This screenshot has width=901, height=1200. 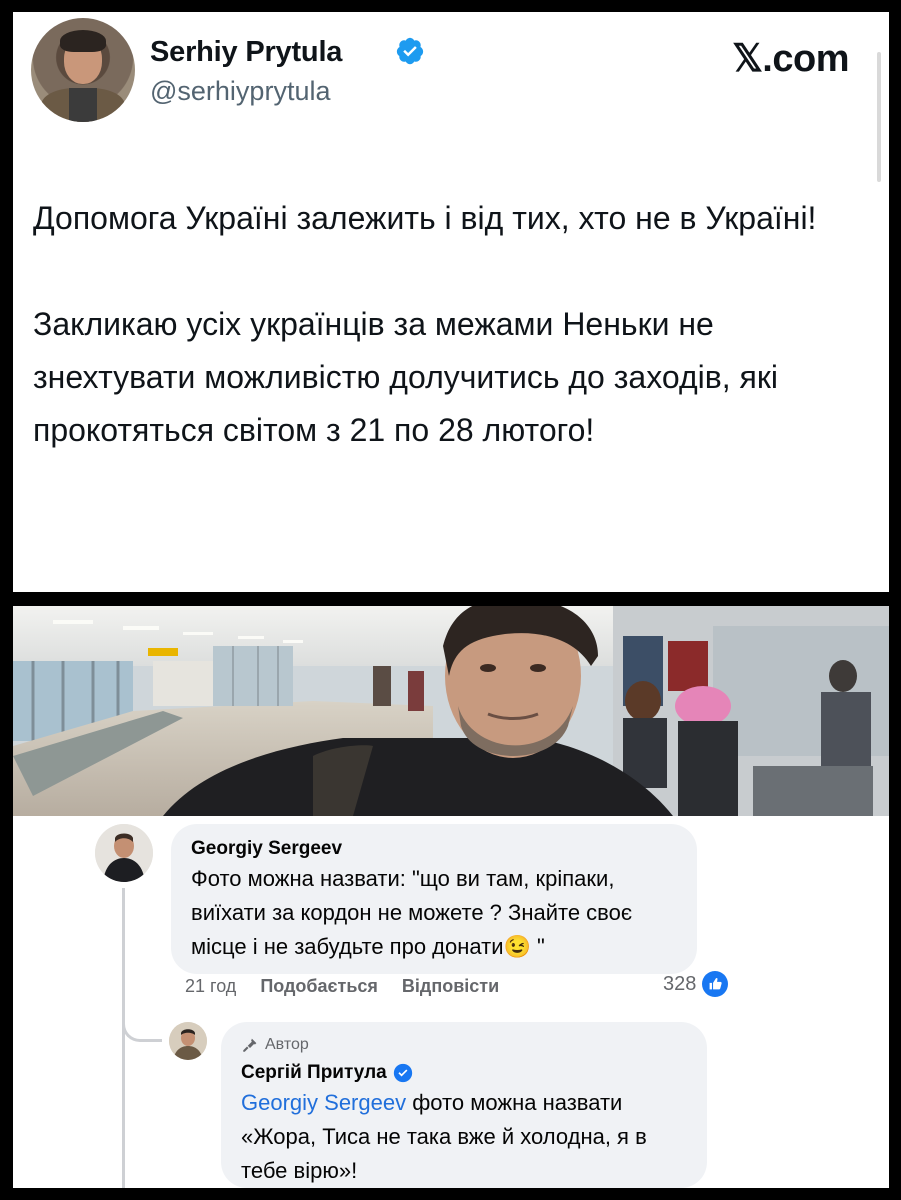 What do you see at coordinates (879, 117) in the screenshot?
I see `scrollbar` at bounding box center [879, 117].